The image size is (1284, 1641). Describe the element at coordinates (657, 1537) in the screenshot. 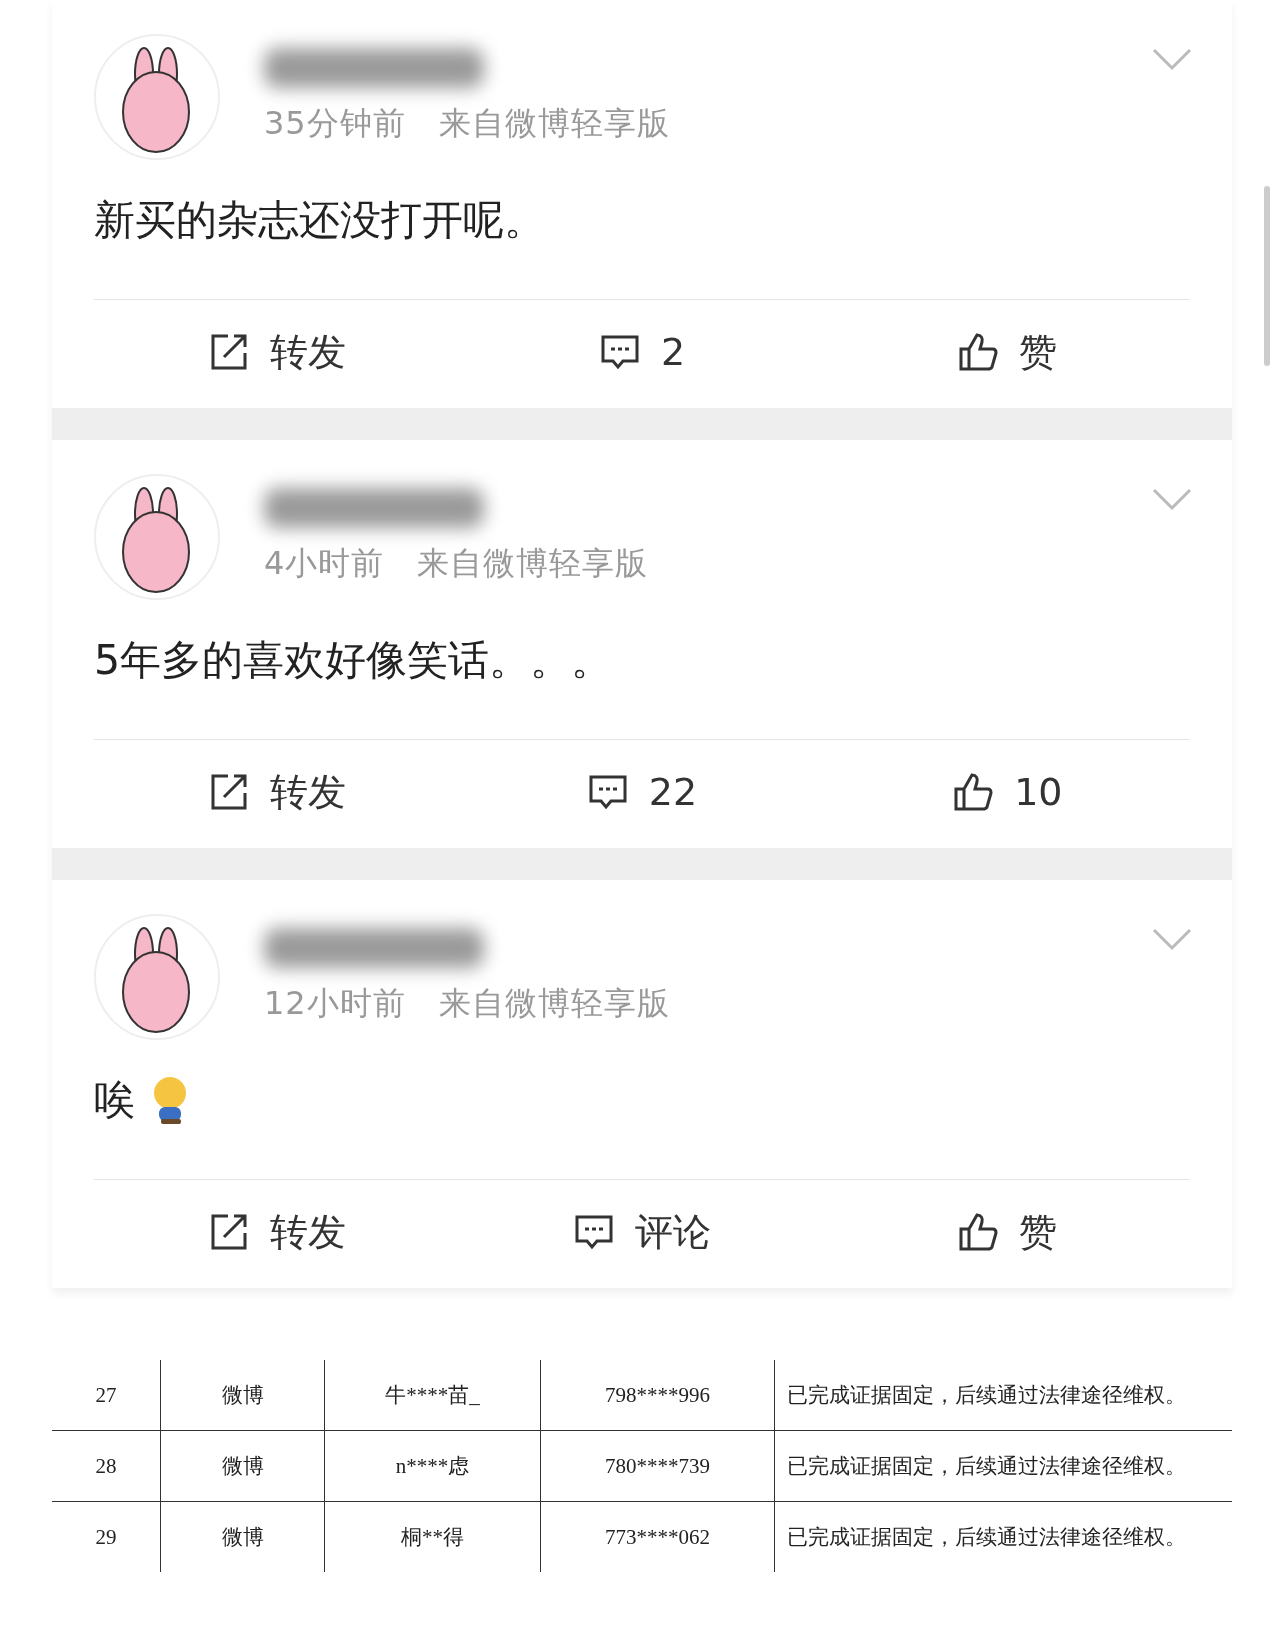

I see `table-cell: 773****062` at that location.